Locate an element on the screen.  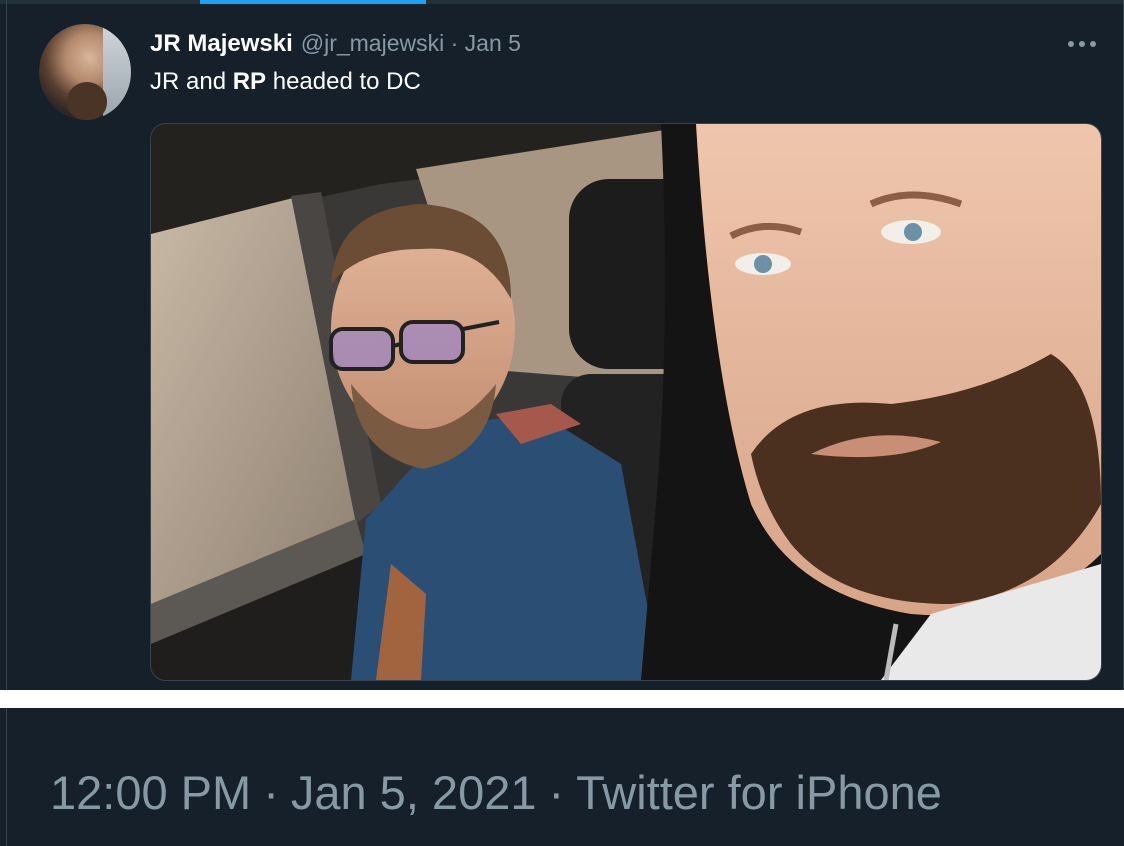
avatar is located at coordinates (85, 72).